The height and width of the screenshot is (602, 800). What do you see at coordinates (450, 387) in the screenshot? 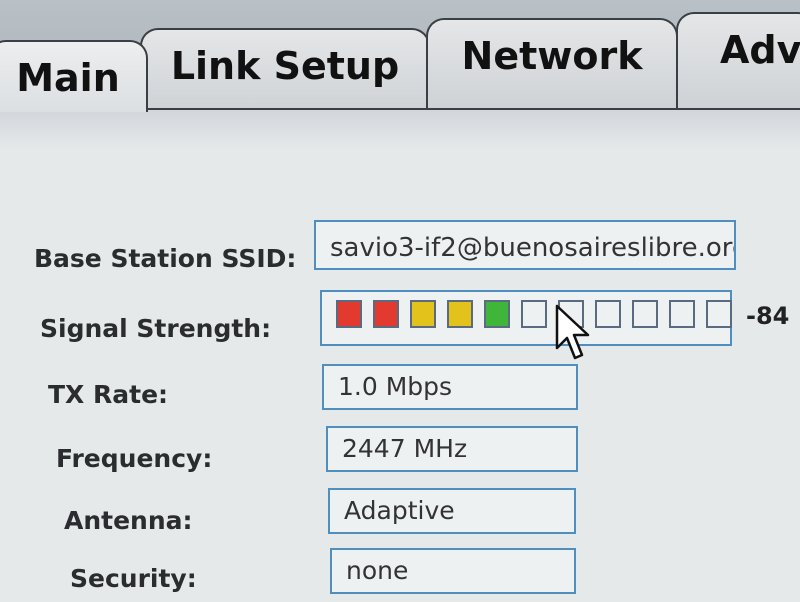
I see `tx-rate-field: 1.0 Mbps` at bounding box center [450, 387].